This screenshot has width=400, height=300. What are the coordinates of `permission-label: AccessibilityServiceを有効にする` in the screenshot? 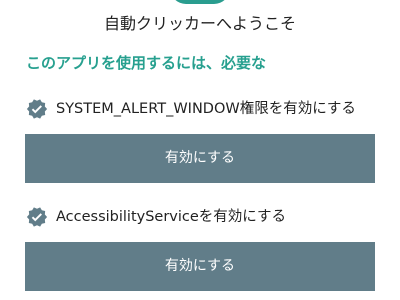 It's located at (171, 217).